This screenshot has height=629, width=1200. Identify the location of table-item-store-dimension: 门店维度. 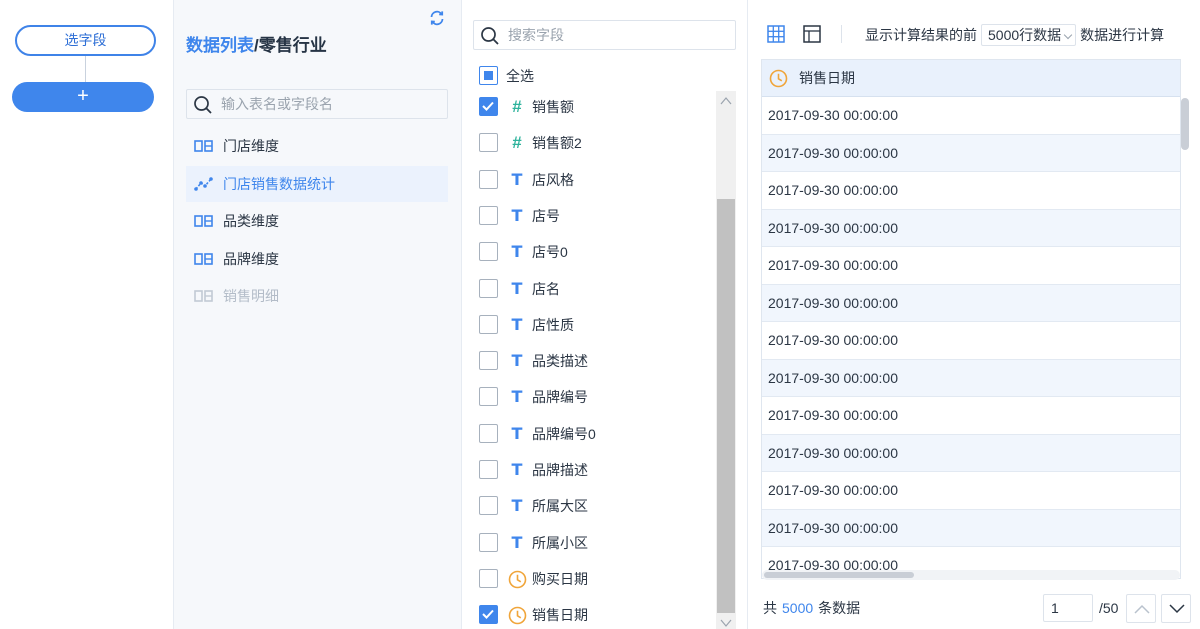
(317, 146).